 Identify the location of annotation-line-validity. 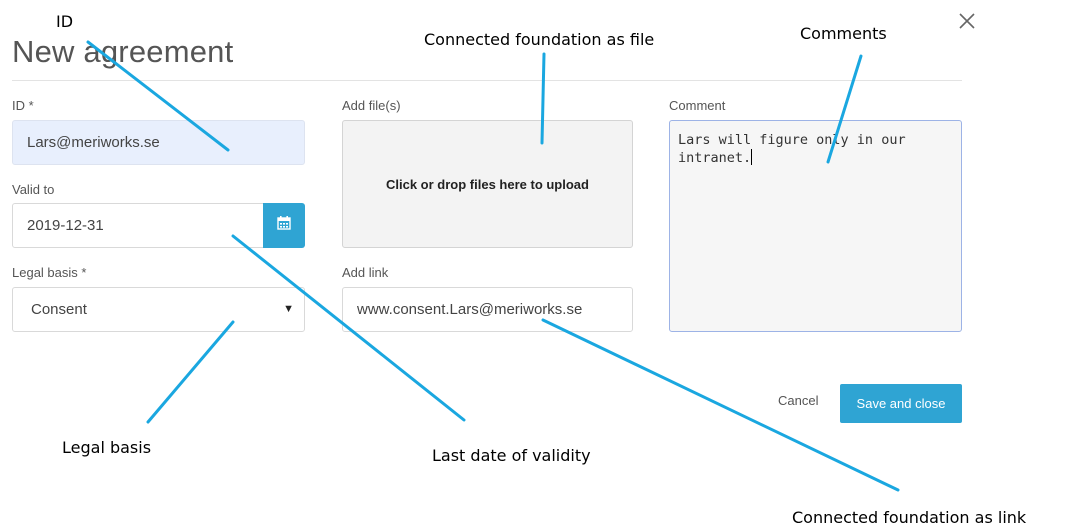
(348, 328).